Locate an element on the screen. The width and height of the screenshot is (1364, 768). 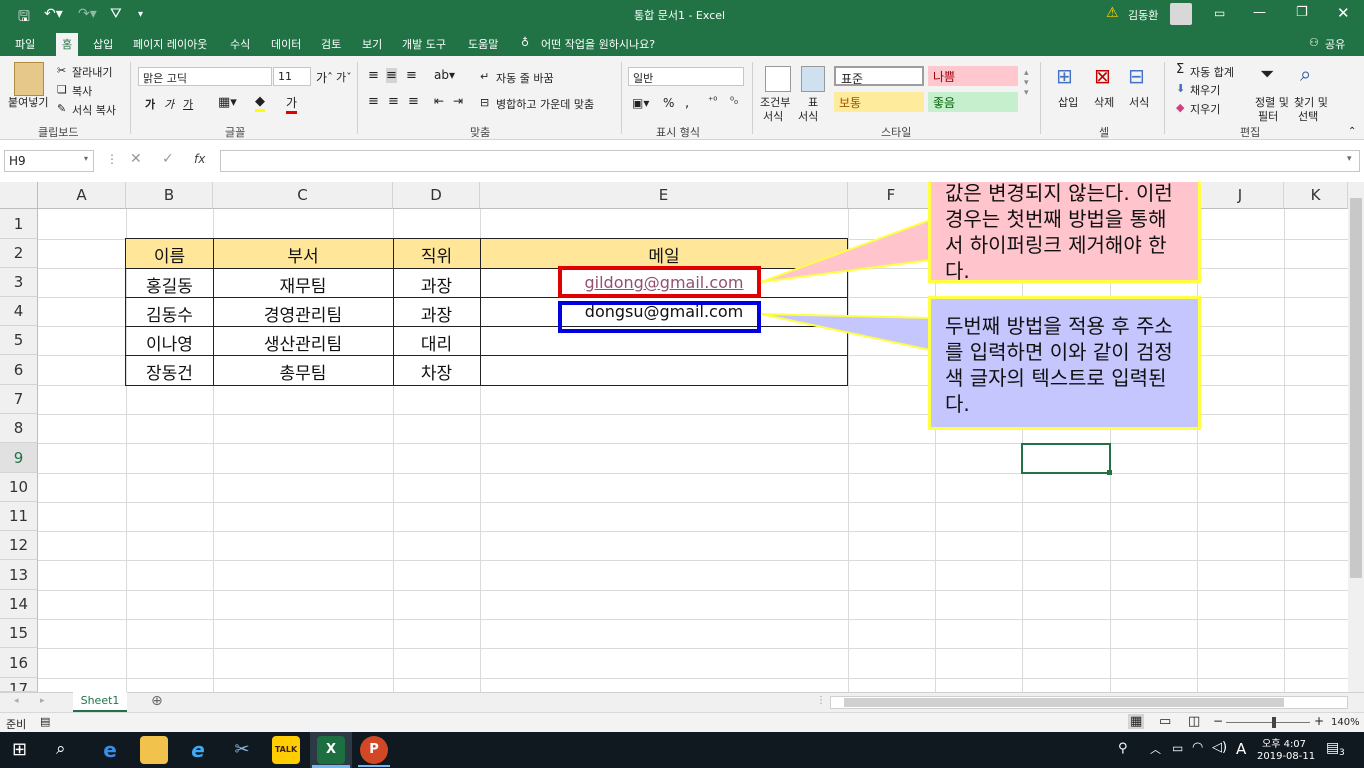
insert-function-button: fx is located at coordinates (199, 159).